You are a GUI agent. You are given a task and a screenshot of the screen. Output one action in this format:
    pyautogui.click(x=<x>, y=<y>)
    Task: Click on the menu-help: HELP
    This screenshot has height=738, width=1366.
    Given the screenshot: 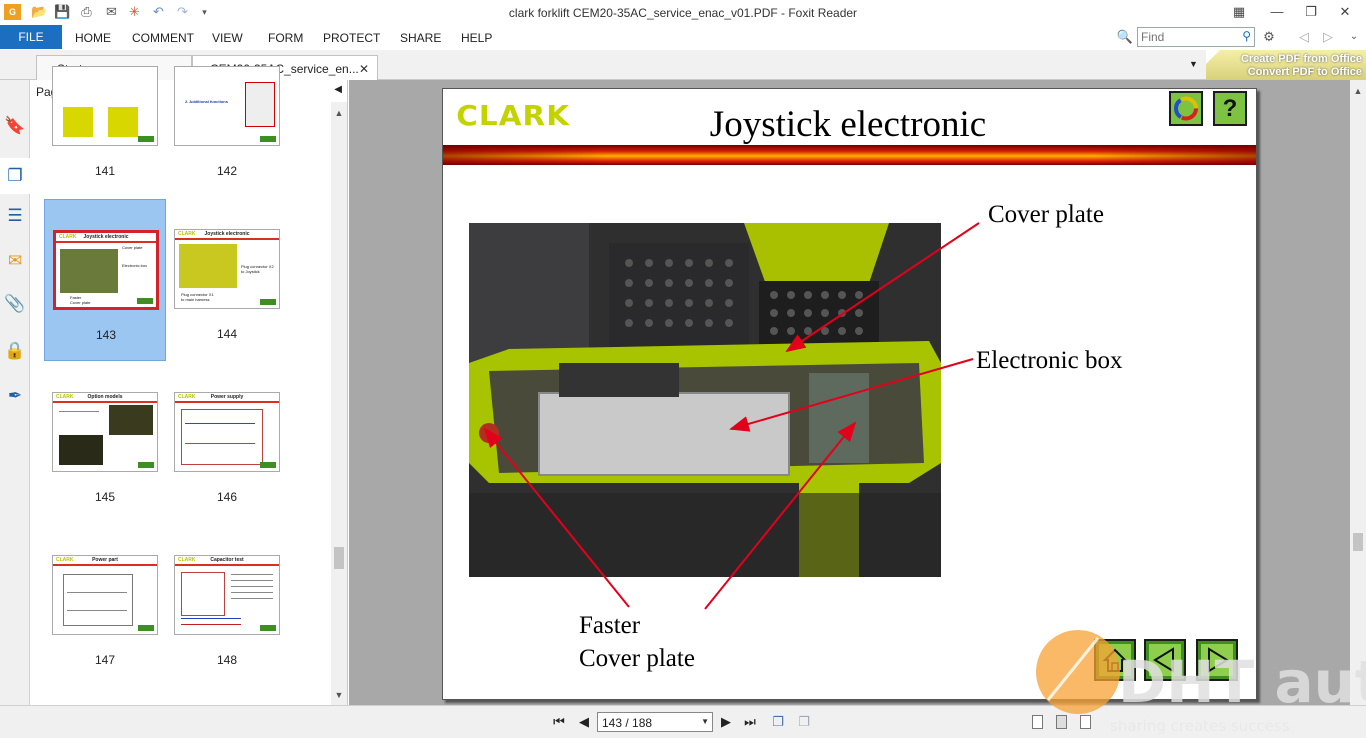 What is the action you would take?
    pyautogui.click(x=476, y=38)
    